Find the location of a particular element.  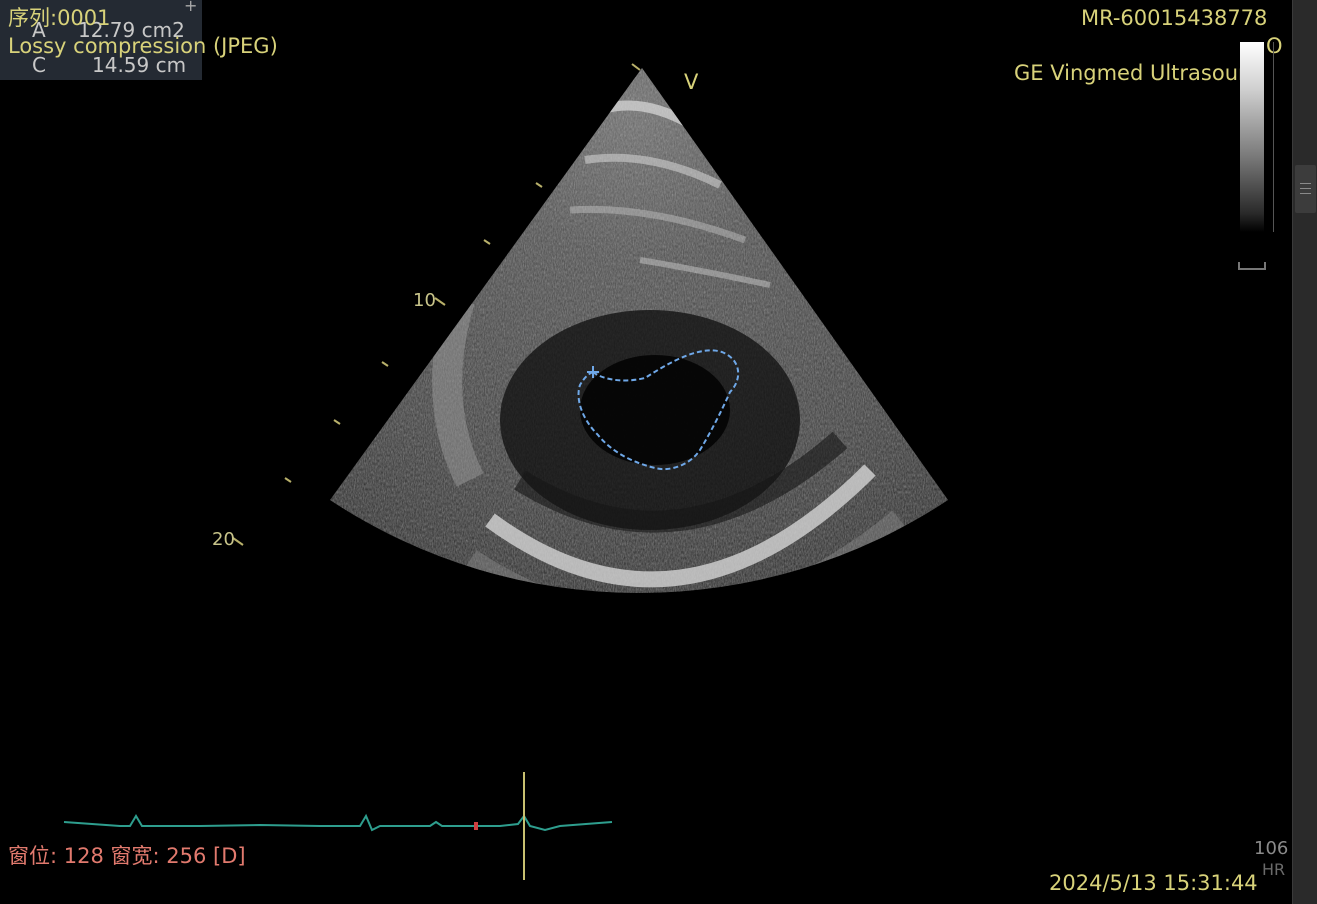

grayscale-bracket is located at coordinates (1252, 266).